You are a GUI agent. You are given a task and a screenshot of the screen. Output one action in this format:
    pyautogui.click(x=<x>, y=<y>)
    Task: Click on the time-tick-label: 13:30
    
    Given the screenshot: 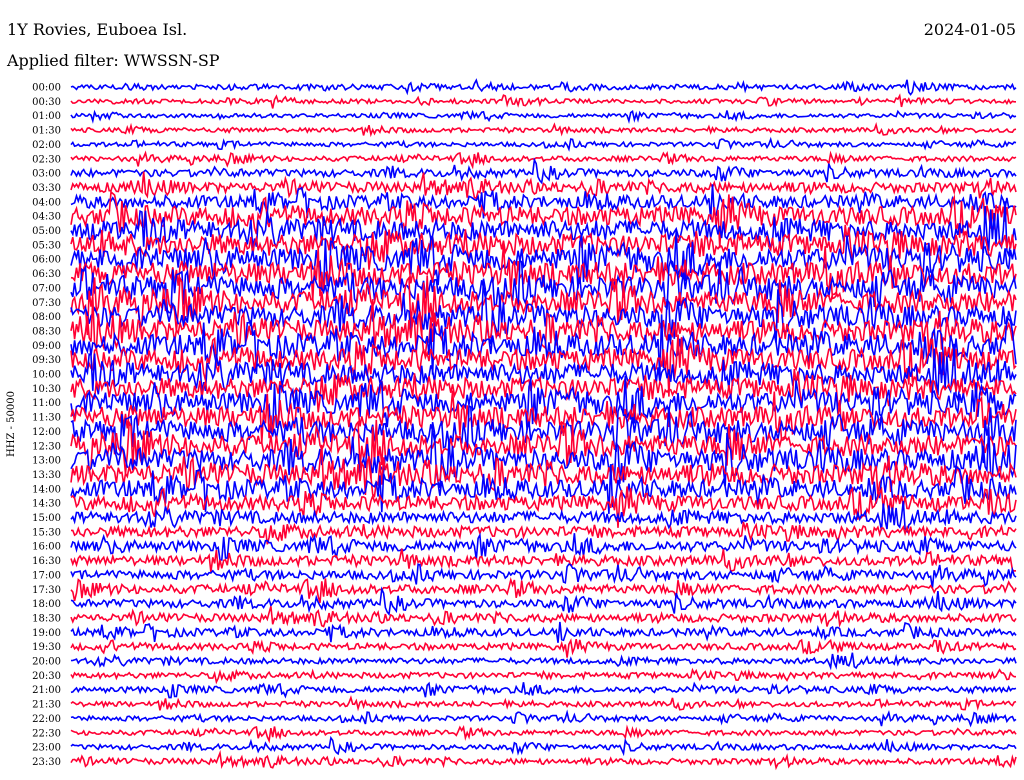 What is the action you would take?
    pyautogui.click(x=46, y=475)
    